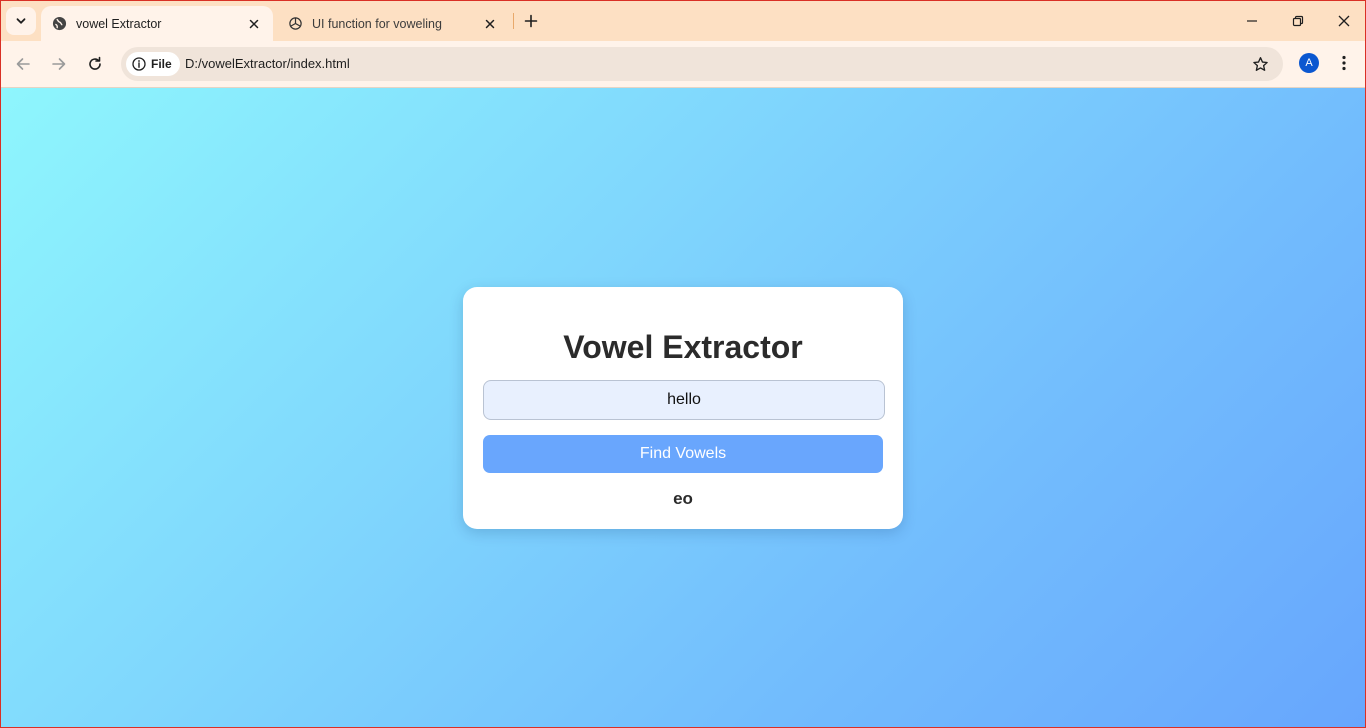 The height and width of the screenshot is (728, 1366). I want to click on back-button, so click(23, 64).